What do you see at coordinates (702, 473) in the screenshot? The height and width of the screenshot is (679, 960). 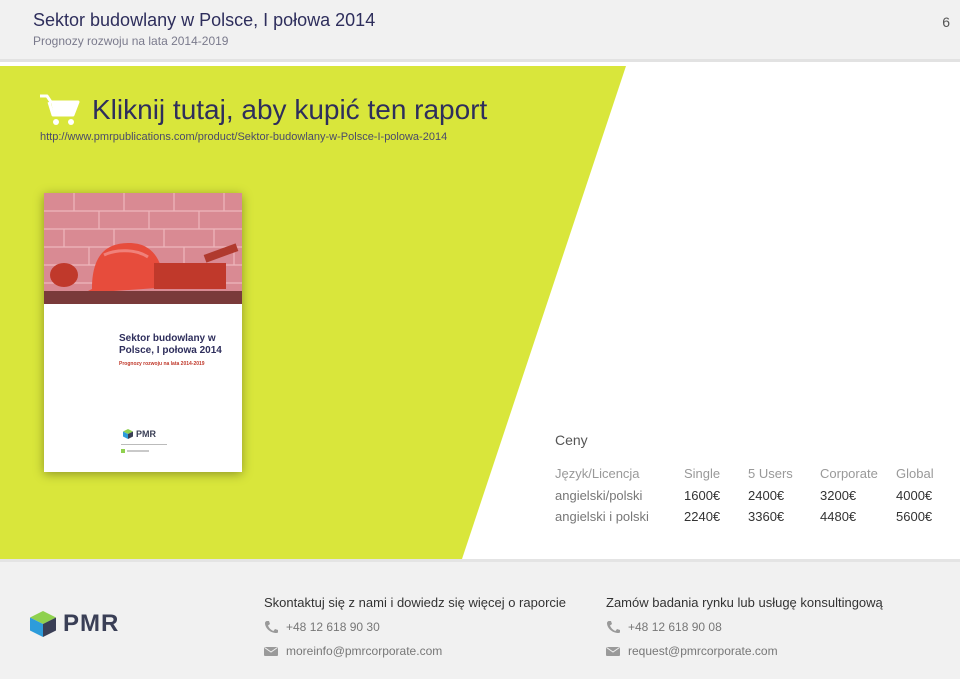 I see `header-single: Single` at bounding box center [702, 473].